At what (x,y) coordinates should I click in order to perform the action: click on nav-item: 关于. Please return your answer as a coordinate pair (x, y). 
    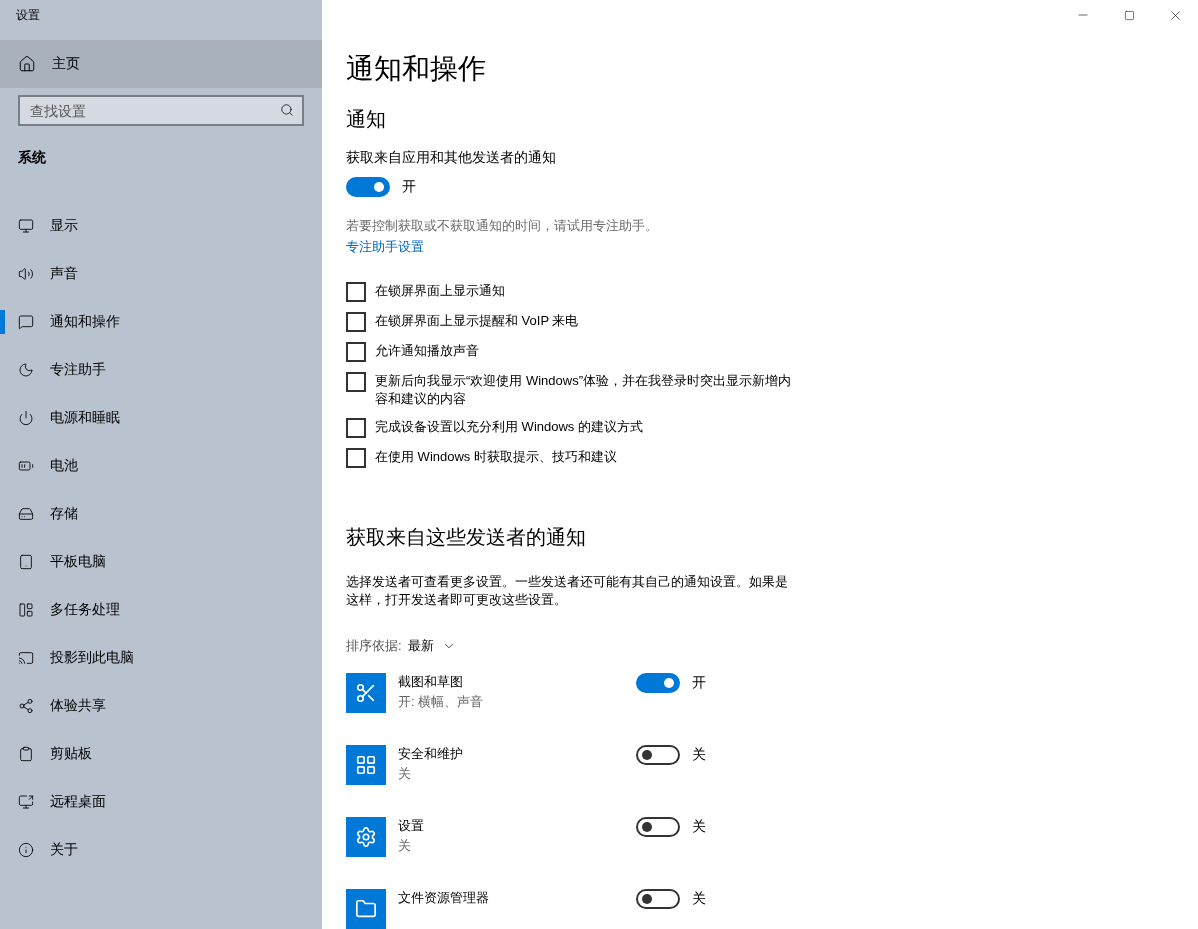
    Looking at the image, I should click on (161, 850).